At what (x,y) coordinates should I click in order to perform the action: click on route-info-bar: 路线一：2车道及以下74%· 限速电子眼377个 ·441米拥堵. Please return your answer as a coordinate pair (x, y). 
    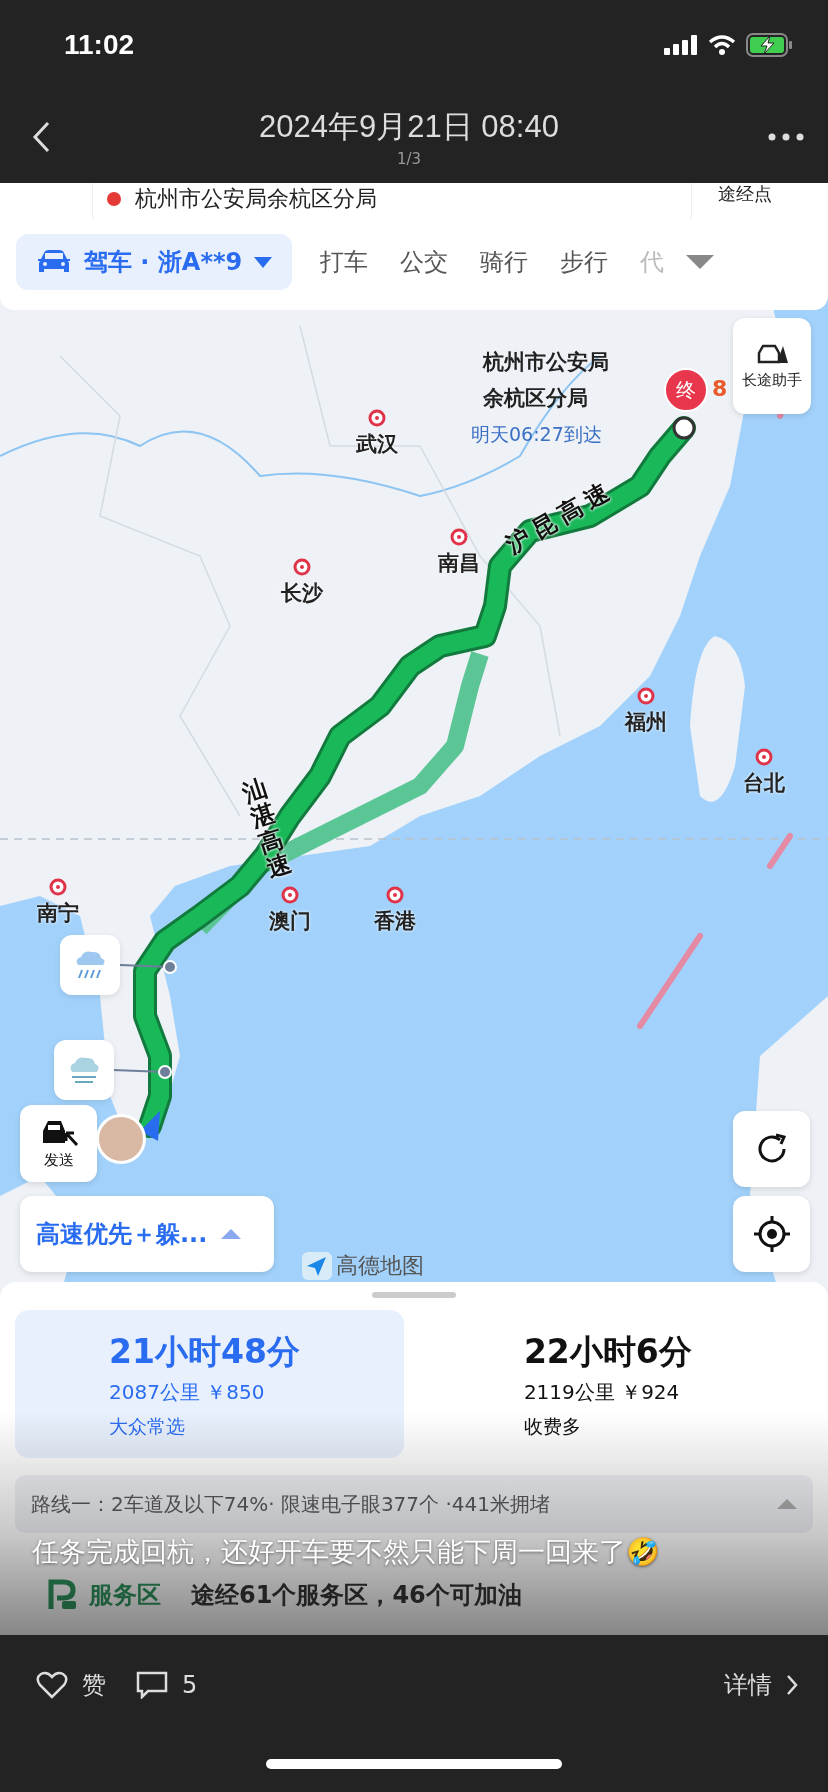
    Looking at the image, I should click on (414, 1504).